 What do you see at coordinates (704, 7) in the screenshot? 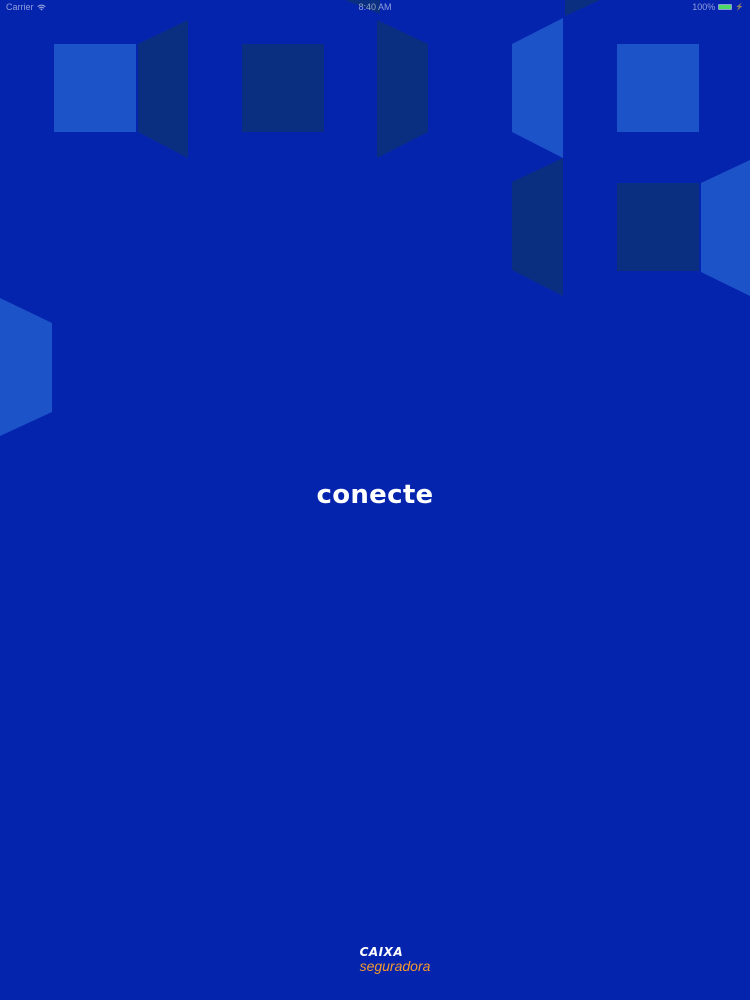
I see `battery-percent: 100%` at bounding box center [704, 7].